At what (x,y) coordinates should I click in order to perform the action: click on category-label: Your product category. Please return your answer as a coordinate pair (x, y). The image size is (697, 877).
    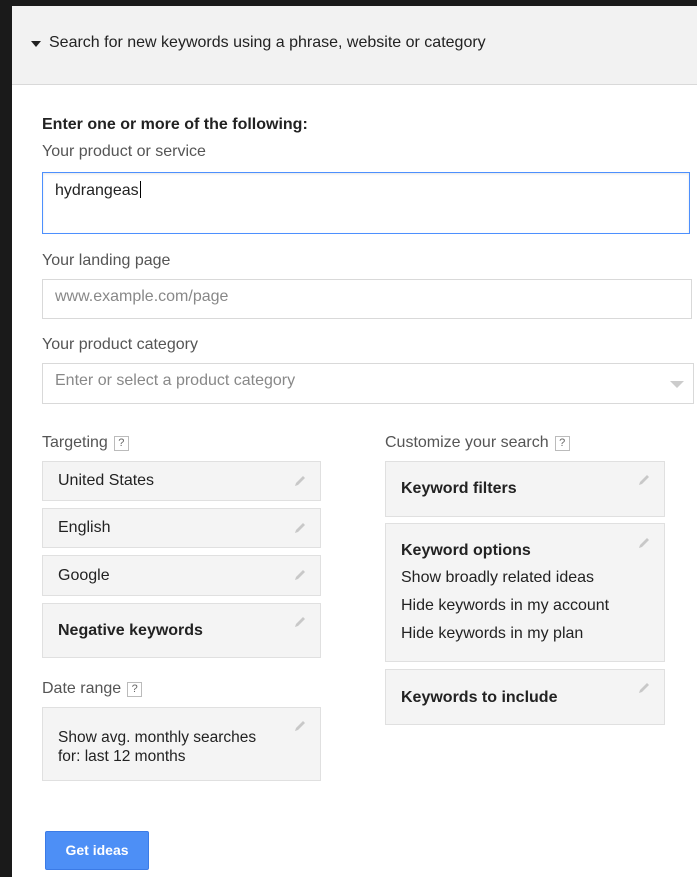
    Looking at the image, I should click on (120, 344).